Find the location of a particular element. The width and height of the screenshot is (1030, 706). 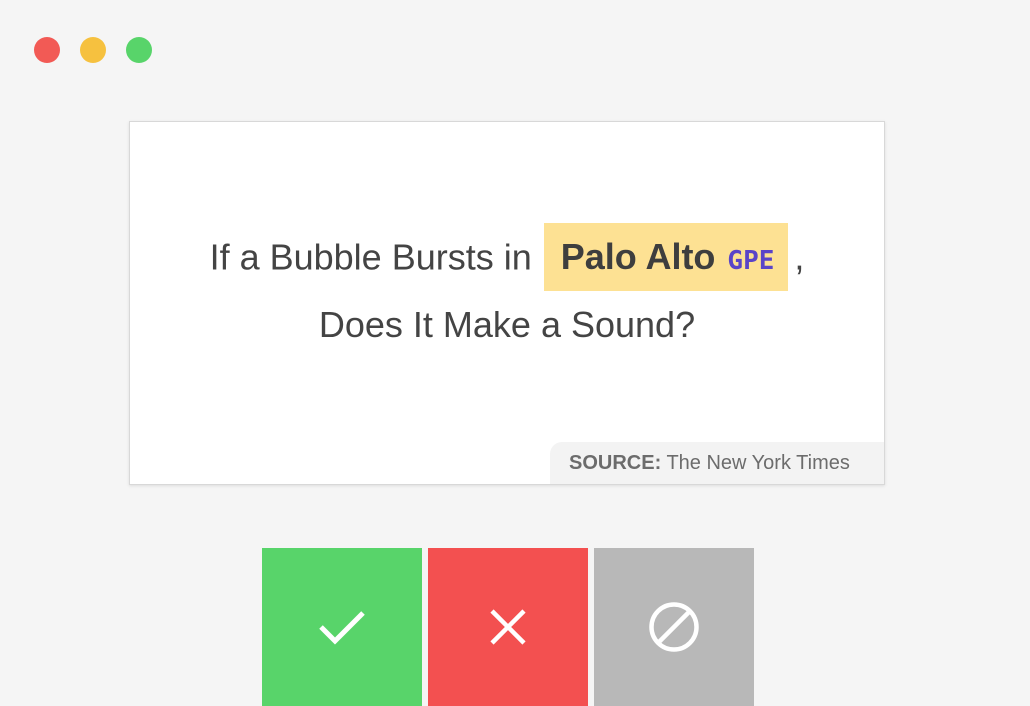

action-buttons is located at coordinates (508, 627).